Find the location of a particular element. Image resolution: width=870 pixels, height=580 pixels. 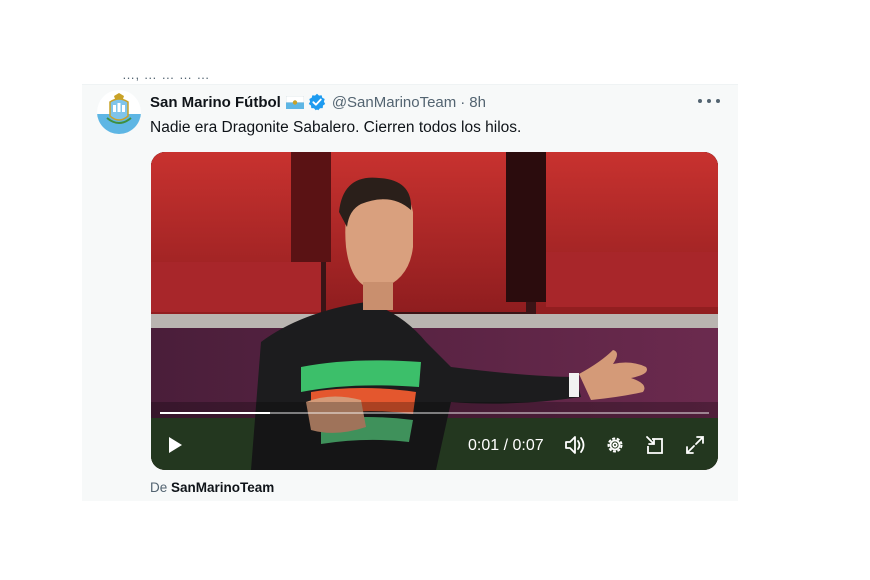

display-name: San Marino Fútbol is located at coordinates (215, 102).